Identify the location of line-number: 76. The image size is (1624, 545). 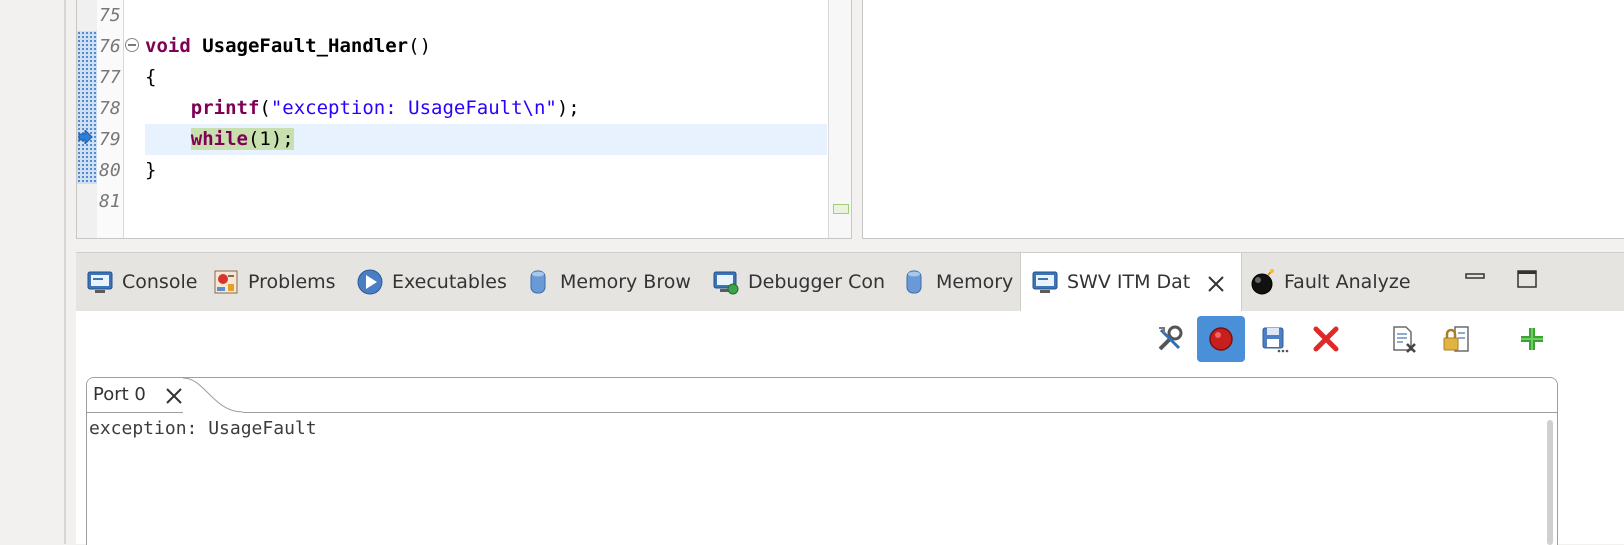
(110, 46).